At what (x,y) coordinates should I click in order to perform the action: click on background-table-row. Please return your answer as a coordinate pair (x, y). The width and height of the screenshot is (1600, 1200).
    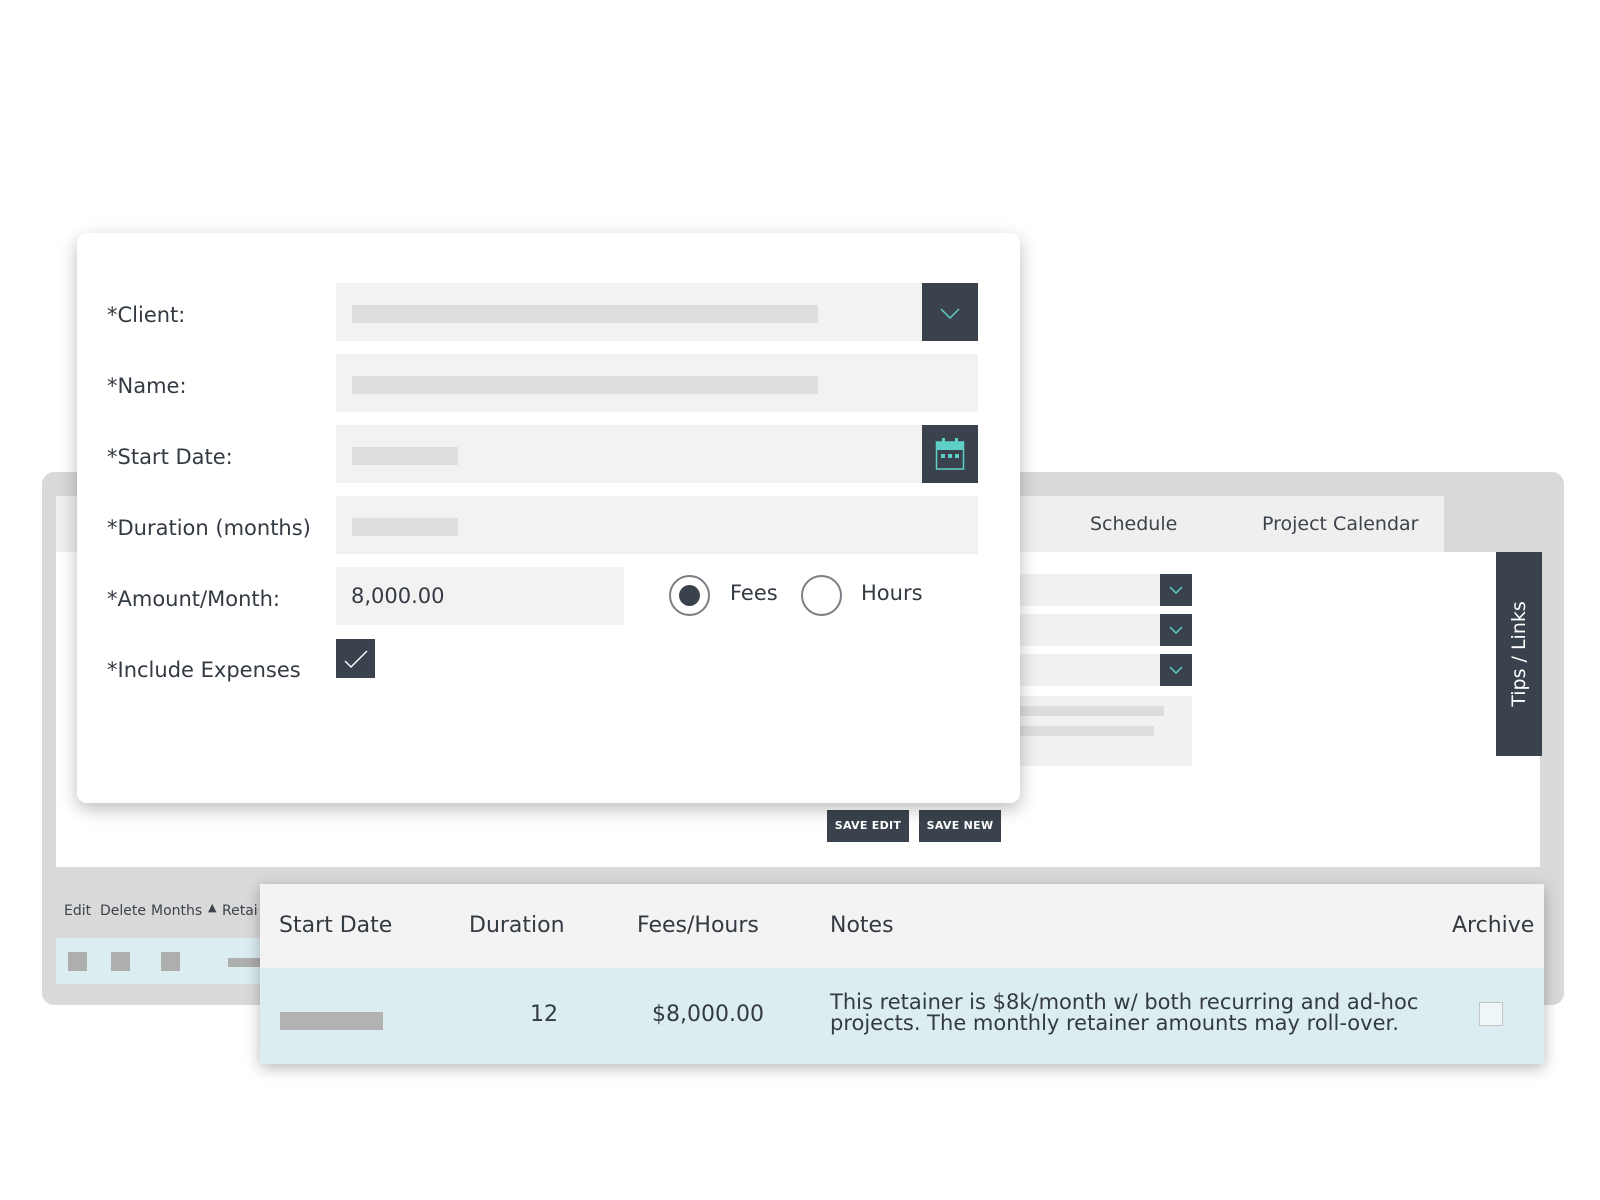
    Looking at the image, I should click on (161, 961).